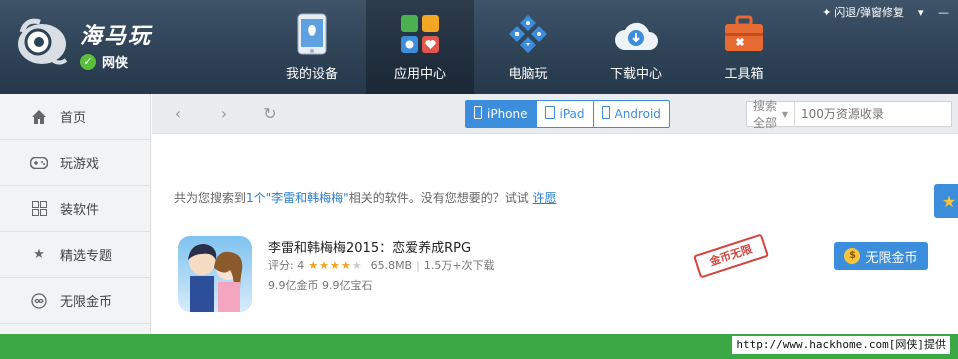 The image size is (958, 359). I want to click on sidebar-item-home: 首页, so click(75, 117).